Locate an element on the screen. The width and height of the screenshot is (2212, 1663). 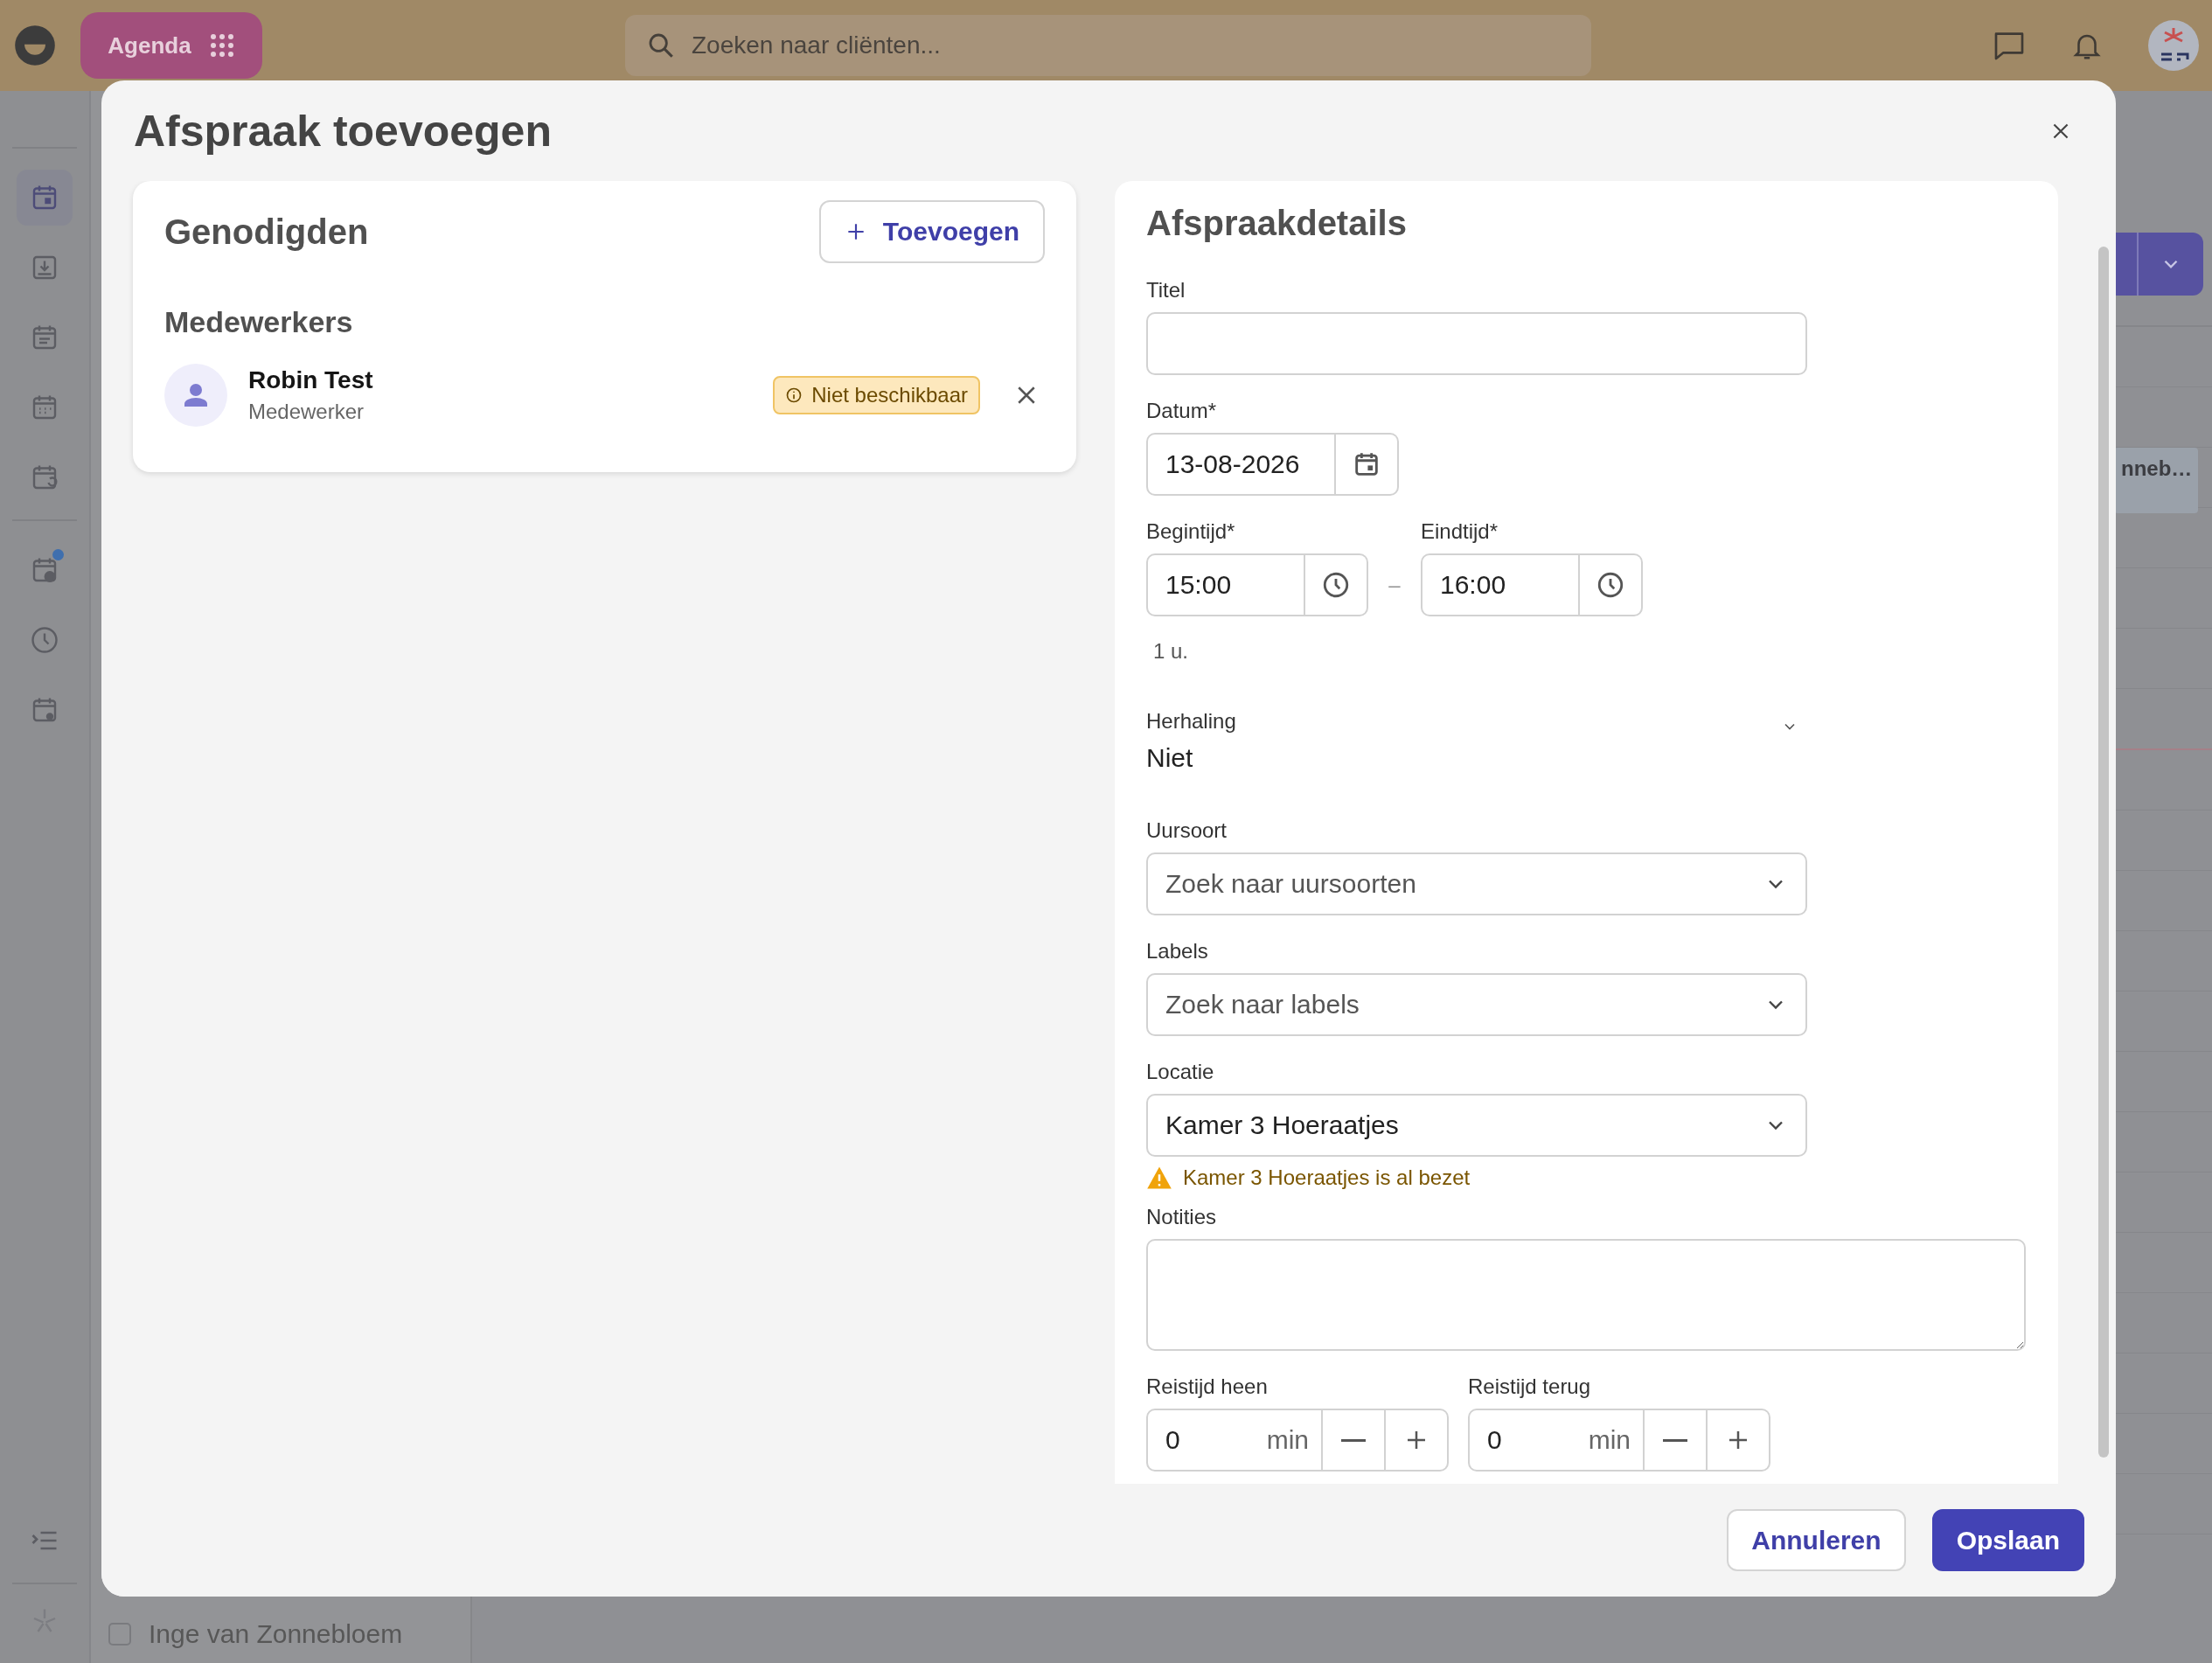
field-label: Labels is located at coordinates (1177, 951).